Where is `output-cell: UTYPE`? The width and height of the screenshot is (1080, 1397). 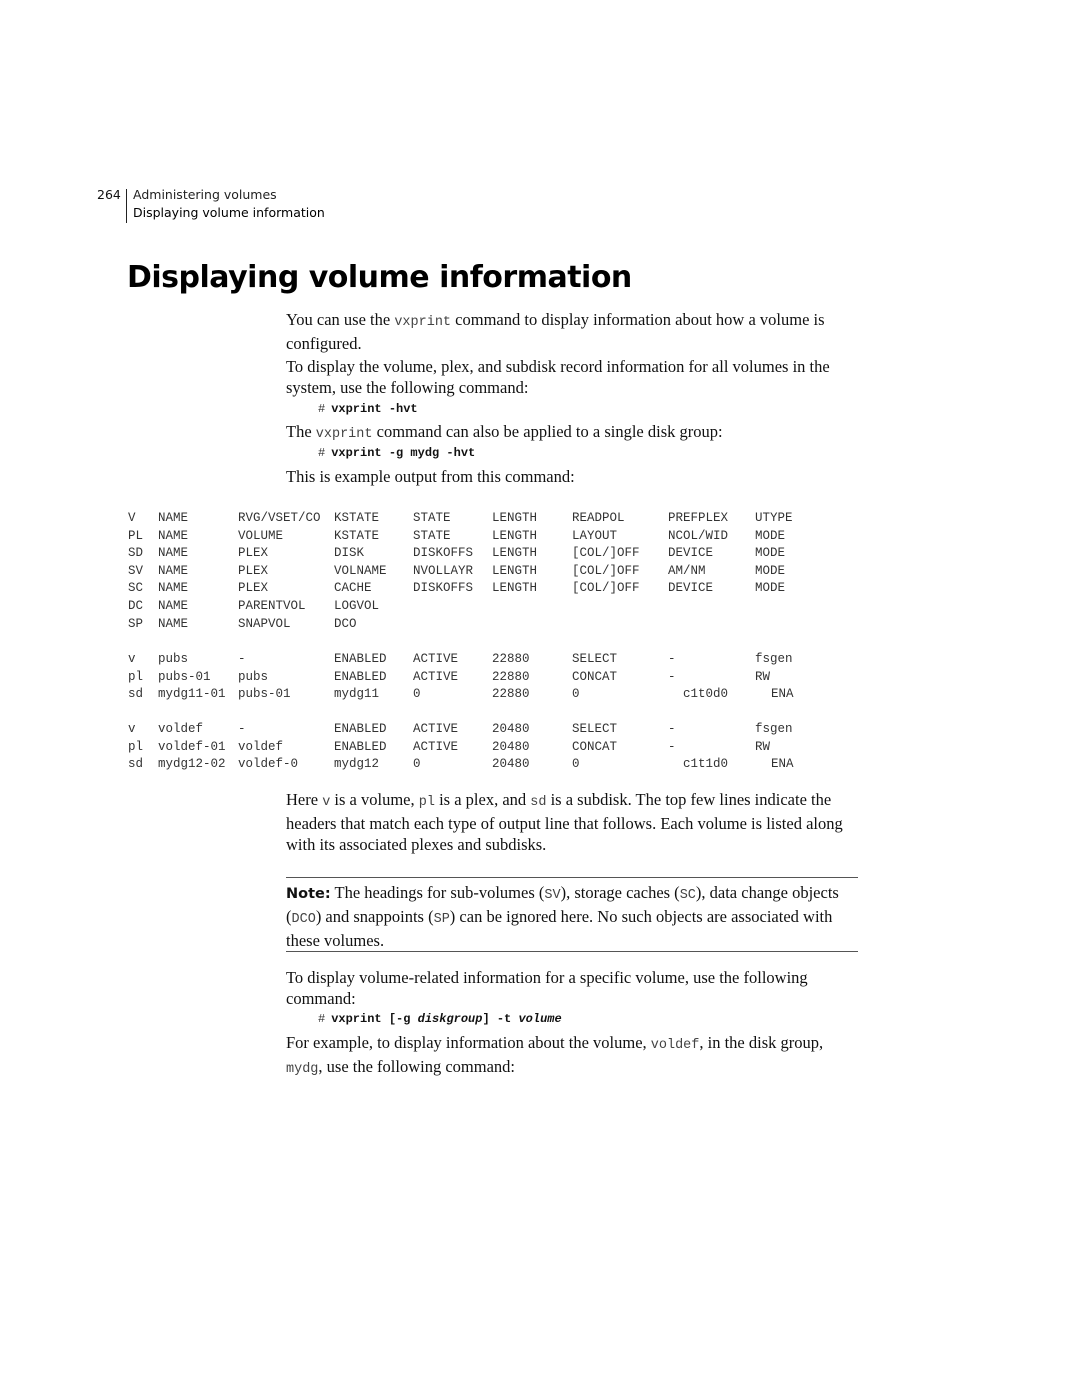
output-cell: UTYPE is located at coordinates (774, 518).